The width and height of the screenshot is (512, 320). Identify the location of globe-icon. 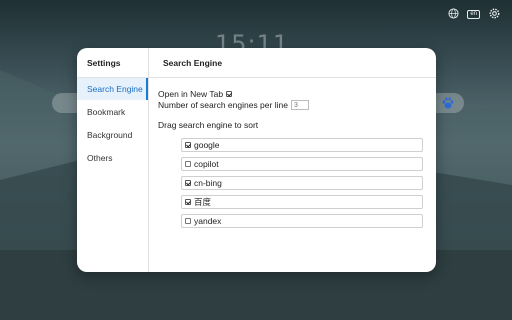
(453, 14).